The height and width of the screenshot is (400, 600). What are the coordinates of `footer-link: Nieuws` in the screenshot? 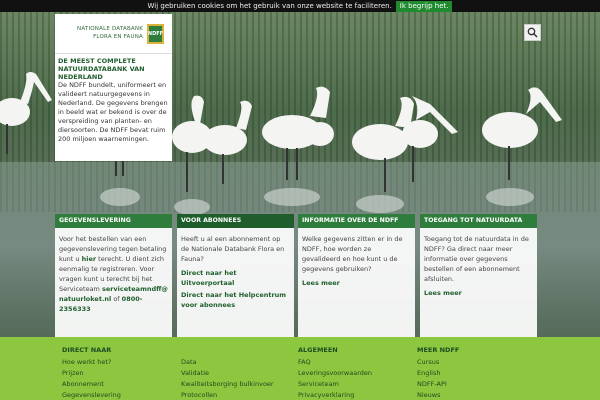 It's located at (438, 395).